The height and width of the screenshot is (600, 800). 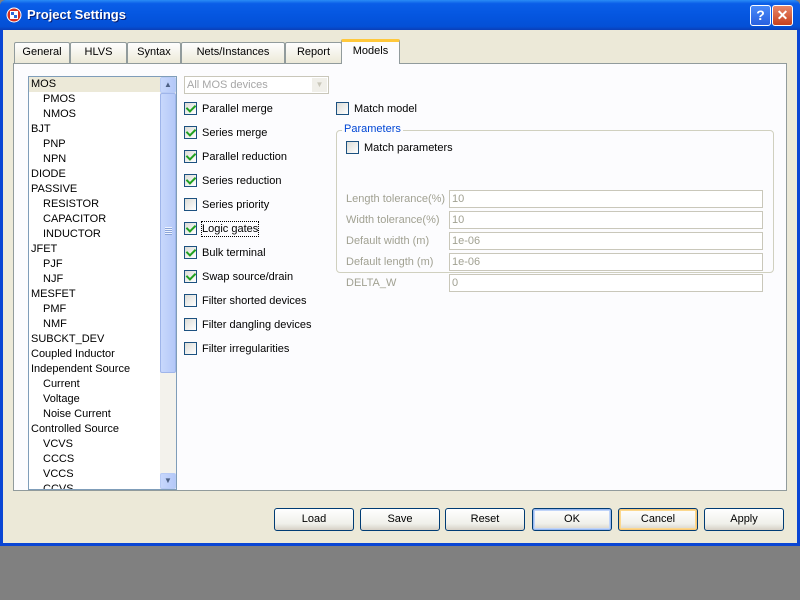 I want to click on list-item: Independent Source, so click(x=94, y=369).